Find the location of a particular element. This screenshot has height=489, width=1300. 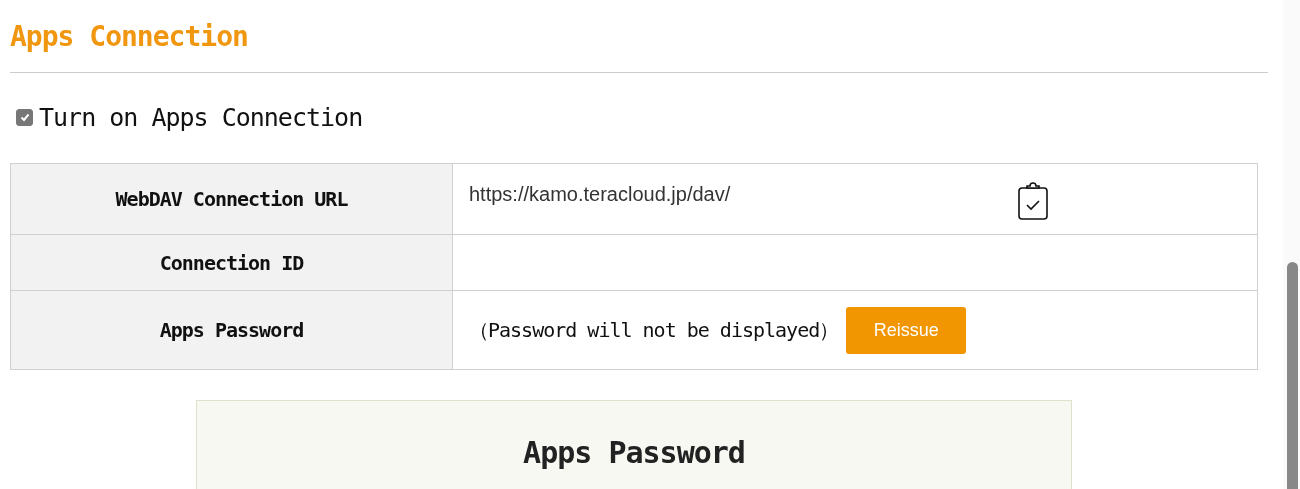

row-label: WebDAV Connection URL is located at coordinates (231, 199).